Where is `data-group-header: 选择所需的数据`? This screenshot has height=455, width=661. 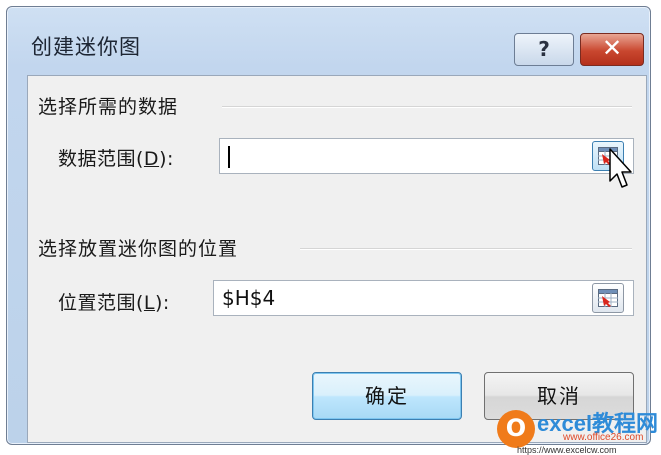
data-group-header: 选择所需的数据 is located at coordinates (108, 107).